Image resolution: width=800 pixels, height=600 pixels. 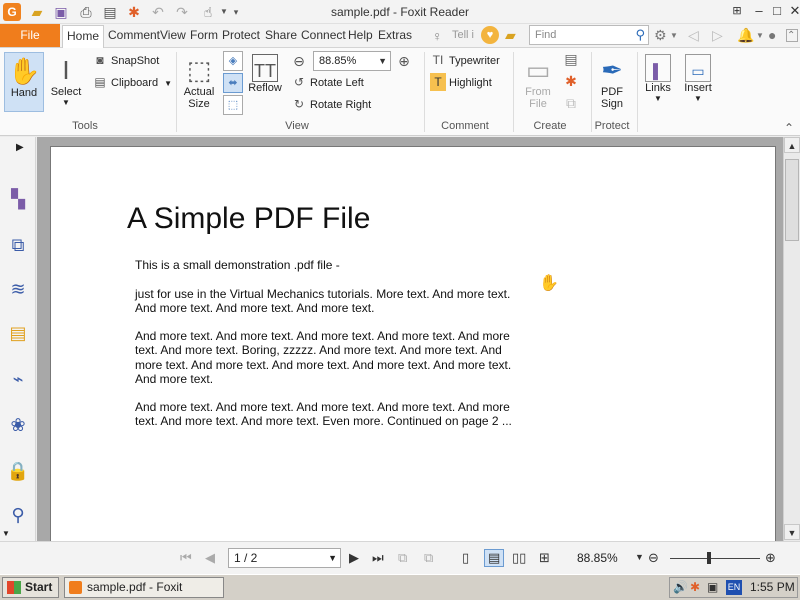 What do you see at coordinates (538, 85) in the screenshot?
I see `from-file-button: ▭ From File` at bounding box center [538, 85].